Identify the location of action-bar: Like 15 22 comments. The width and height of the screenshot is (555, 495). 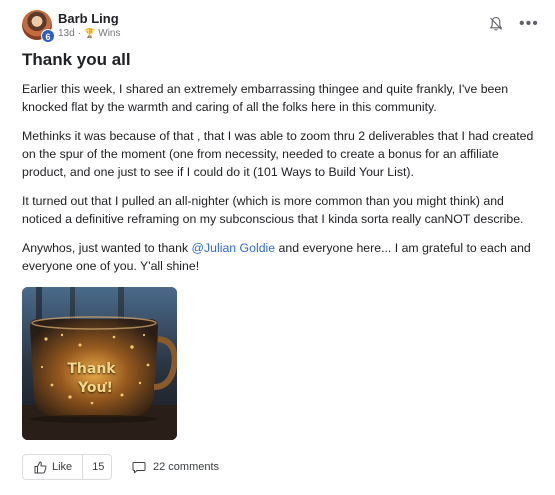
(120, 467).